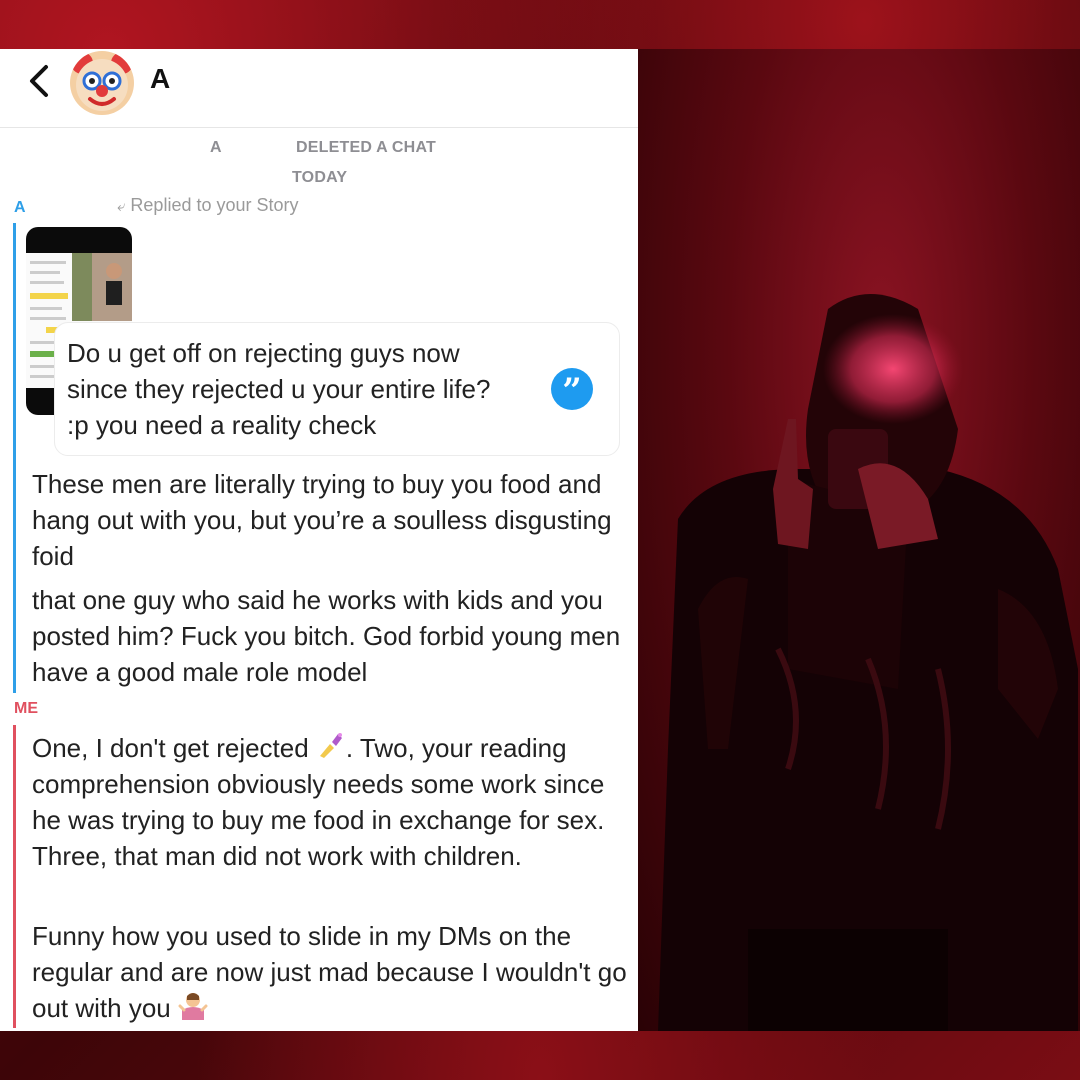  Describe the element at coordinates (40, 81) in the screenshot. I see `back-chevron-icon` at that location.